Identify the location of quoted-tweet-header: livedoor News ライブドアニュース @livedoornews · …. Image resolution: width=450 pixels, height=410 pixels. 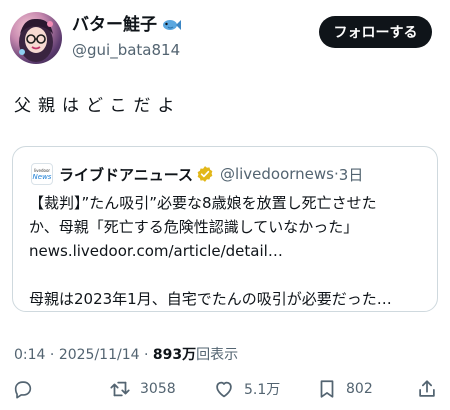
(197, 174).